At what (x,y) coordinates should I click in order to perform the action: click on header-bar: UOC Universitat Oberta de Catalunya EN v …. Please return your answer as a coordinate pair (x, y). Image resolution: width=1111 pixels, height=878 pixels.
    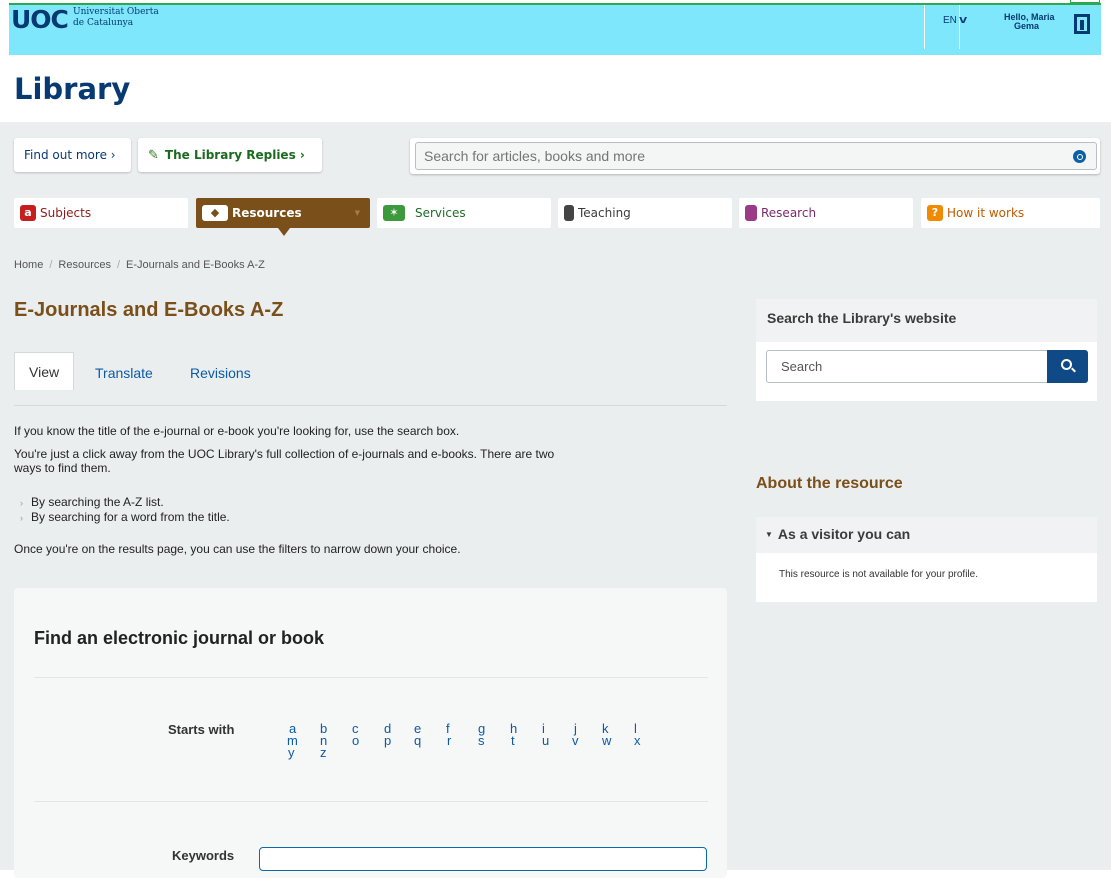
    Looking at the image, I should click on (555, 29).